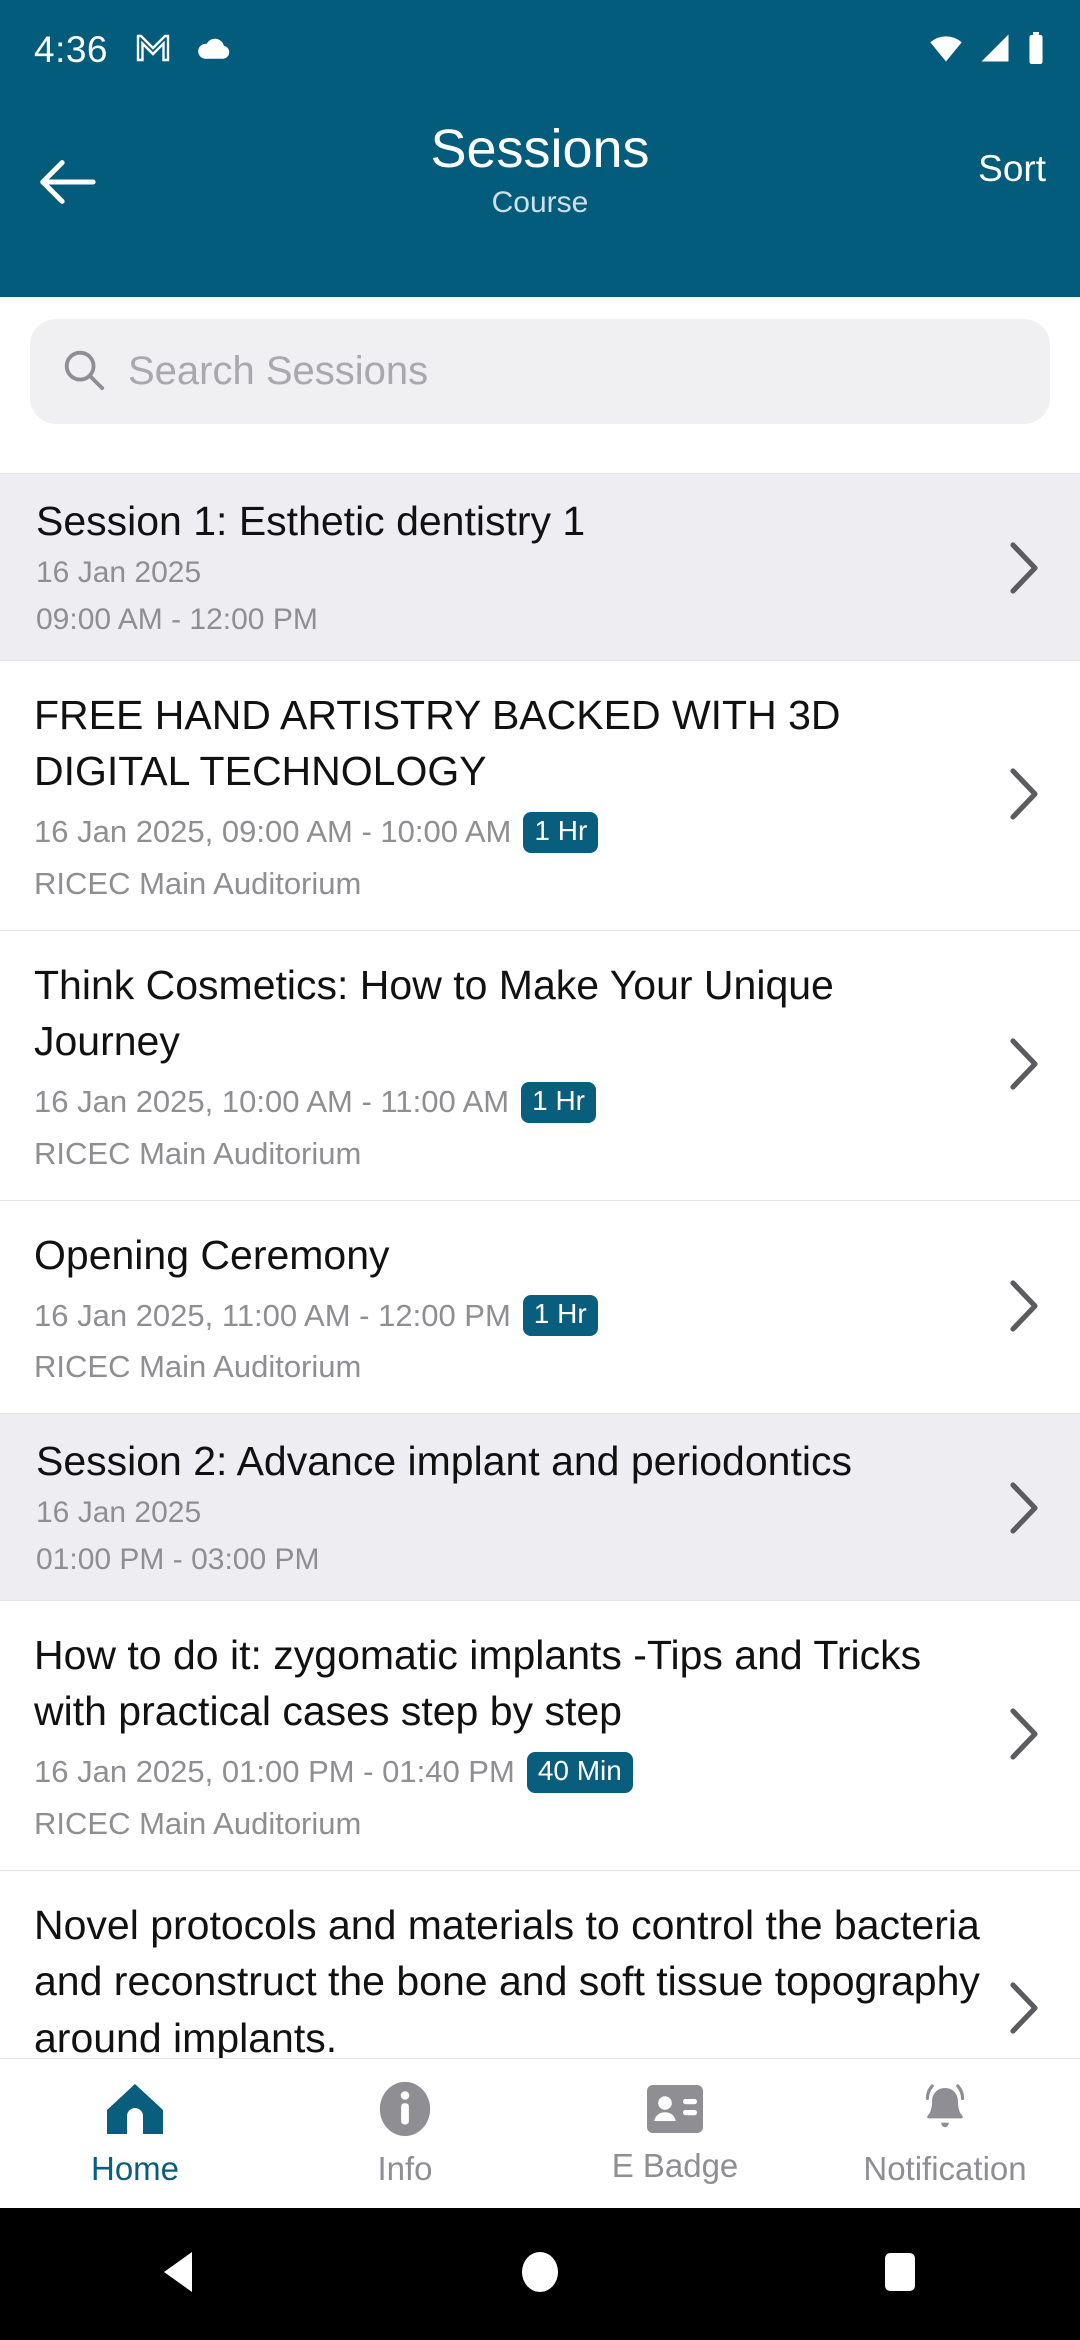 This screenshot has height=2340, width=1080. I want to click on triangle-back-icon, so click(180, 2274).